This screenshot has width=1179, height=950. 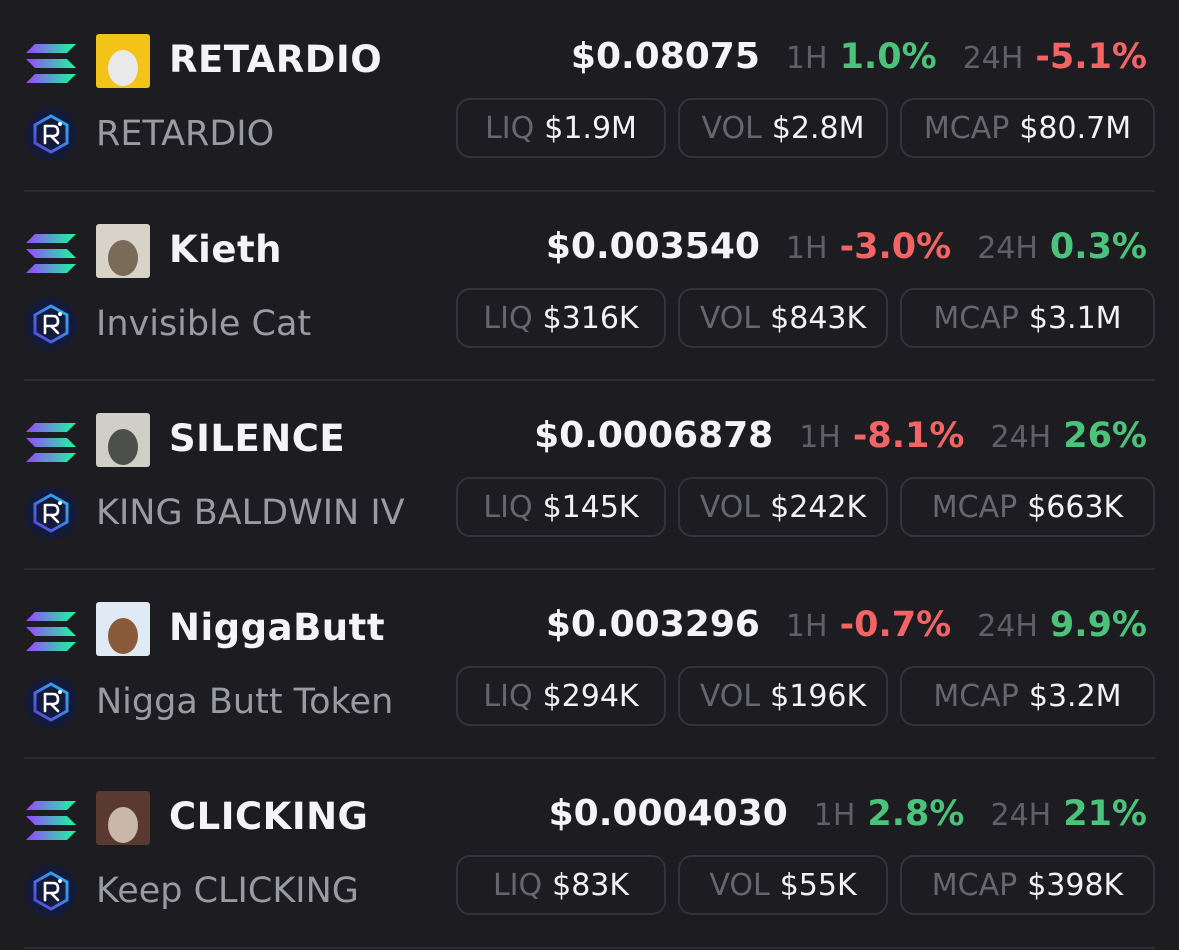 I want to click on liquidity-value: $83K, so click(x=591, y=885).